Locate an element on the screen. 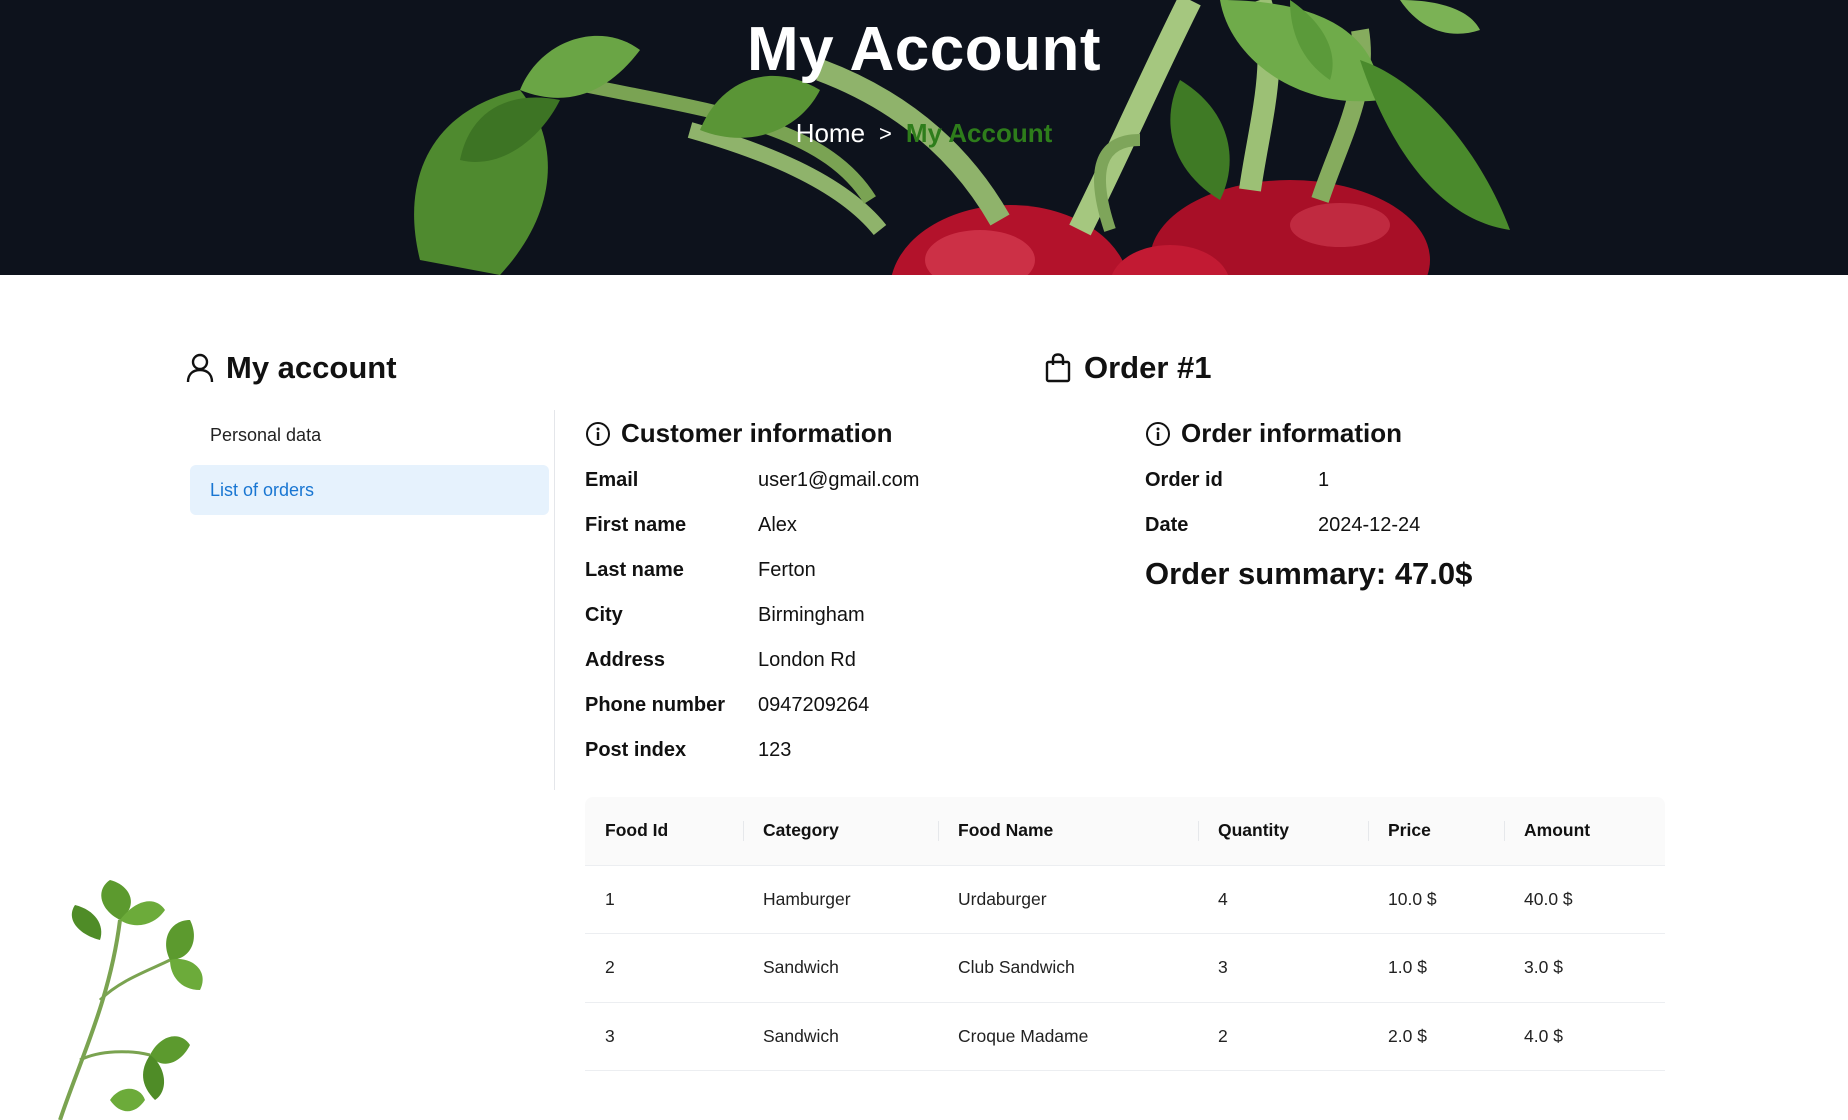 This screenshot has height=1120, width=1848. column-header-amount: Amount is located at coordinates (1584, 831).